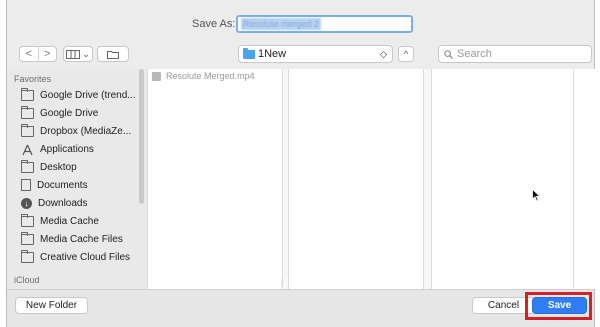 The height and width of the screenshot is (327, 600). Describe the element at coordinates (383, 53) in the screenshot. I see `updown-chevron-icon: ◇` at that location.